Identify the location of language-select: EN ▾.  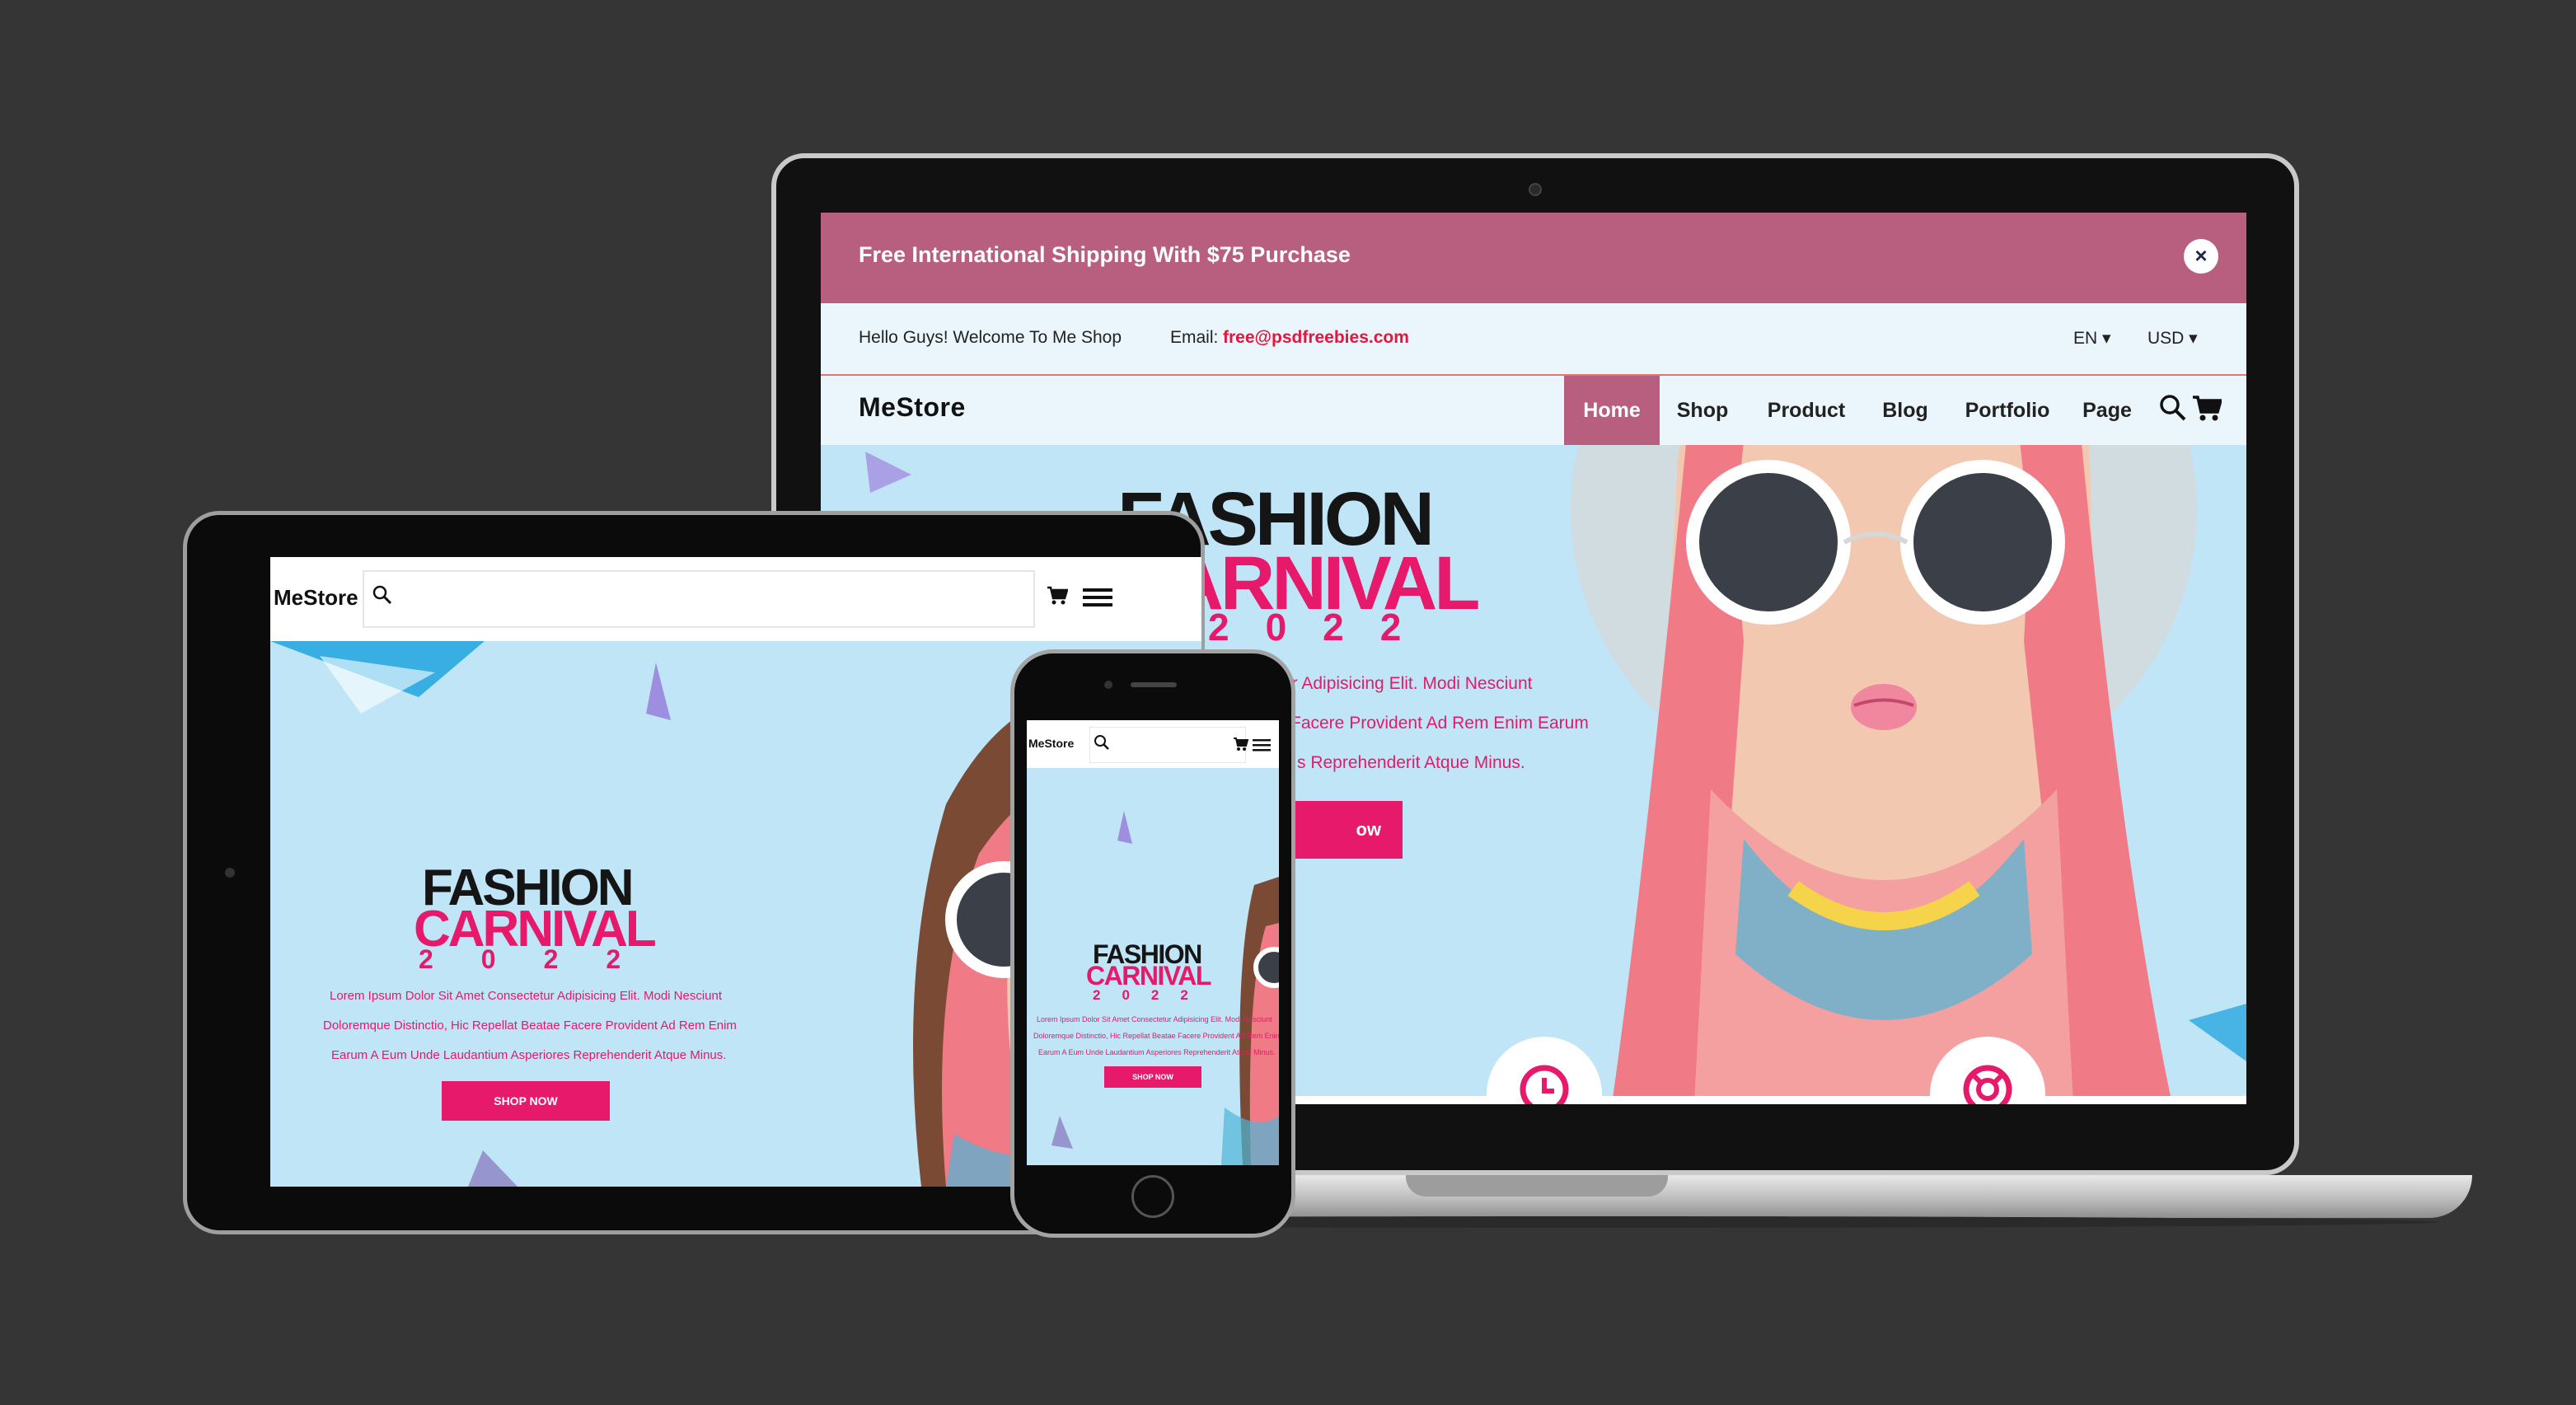
(2092, 338).